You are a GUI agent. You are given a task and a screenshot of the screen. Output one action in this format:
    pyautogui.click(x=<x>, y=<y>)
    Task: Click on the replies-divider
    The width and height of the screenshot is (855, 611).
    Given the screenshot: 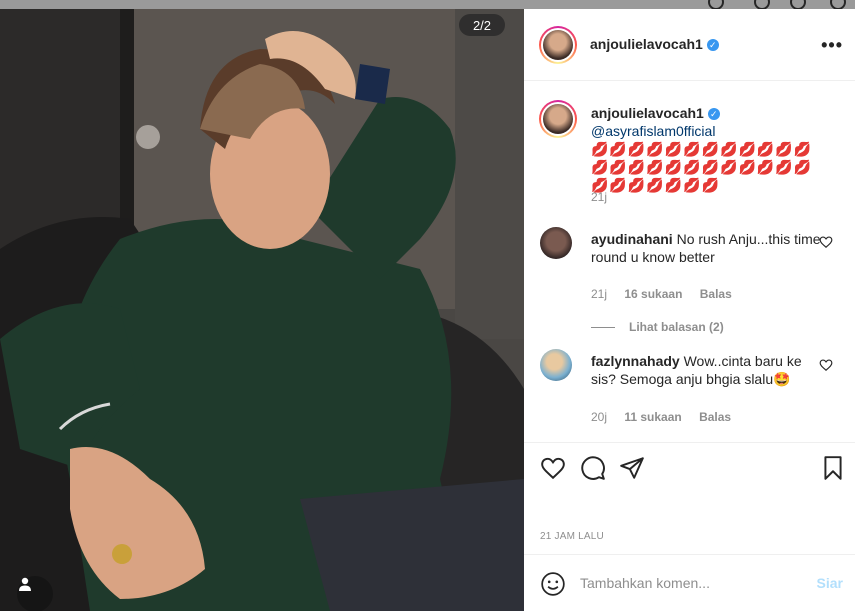 What is the action you would take?
    pyautogui.click(x=603, y=328)
    